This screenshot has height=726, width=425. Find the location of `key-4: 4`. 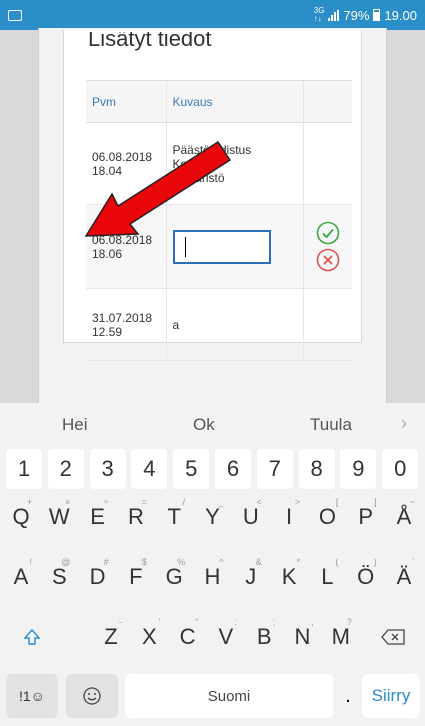

key-4: 4 is located at coordinates (149, 469).